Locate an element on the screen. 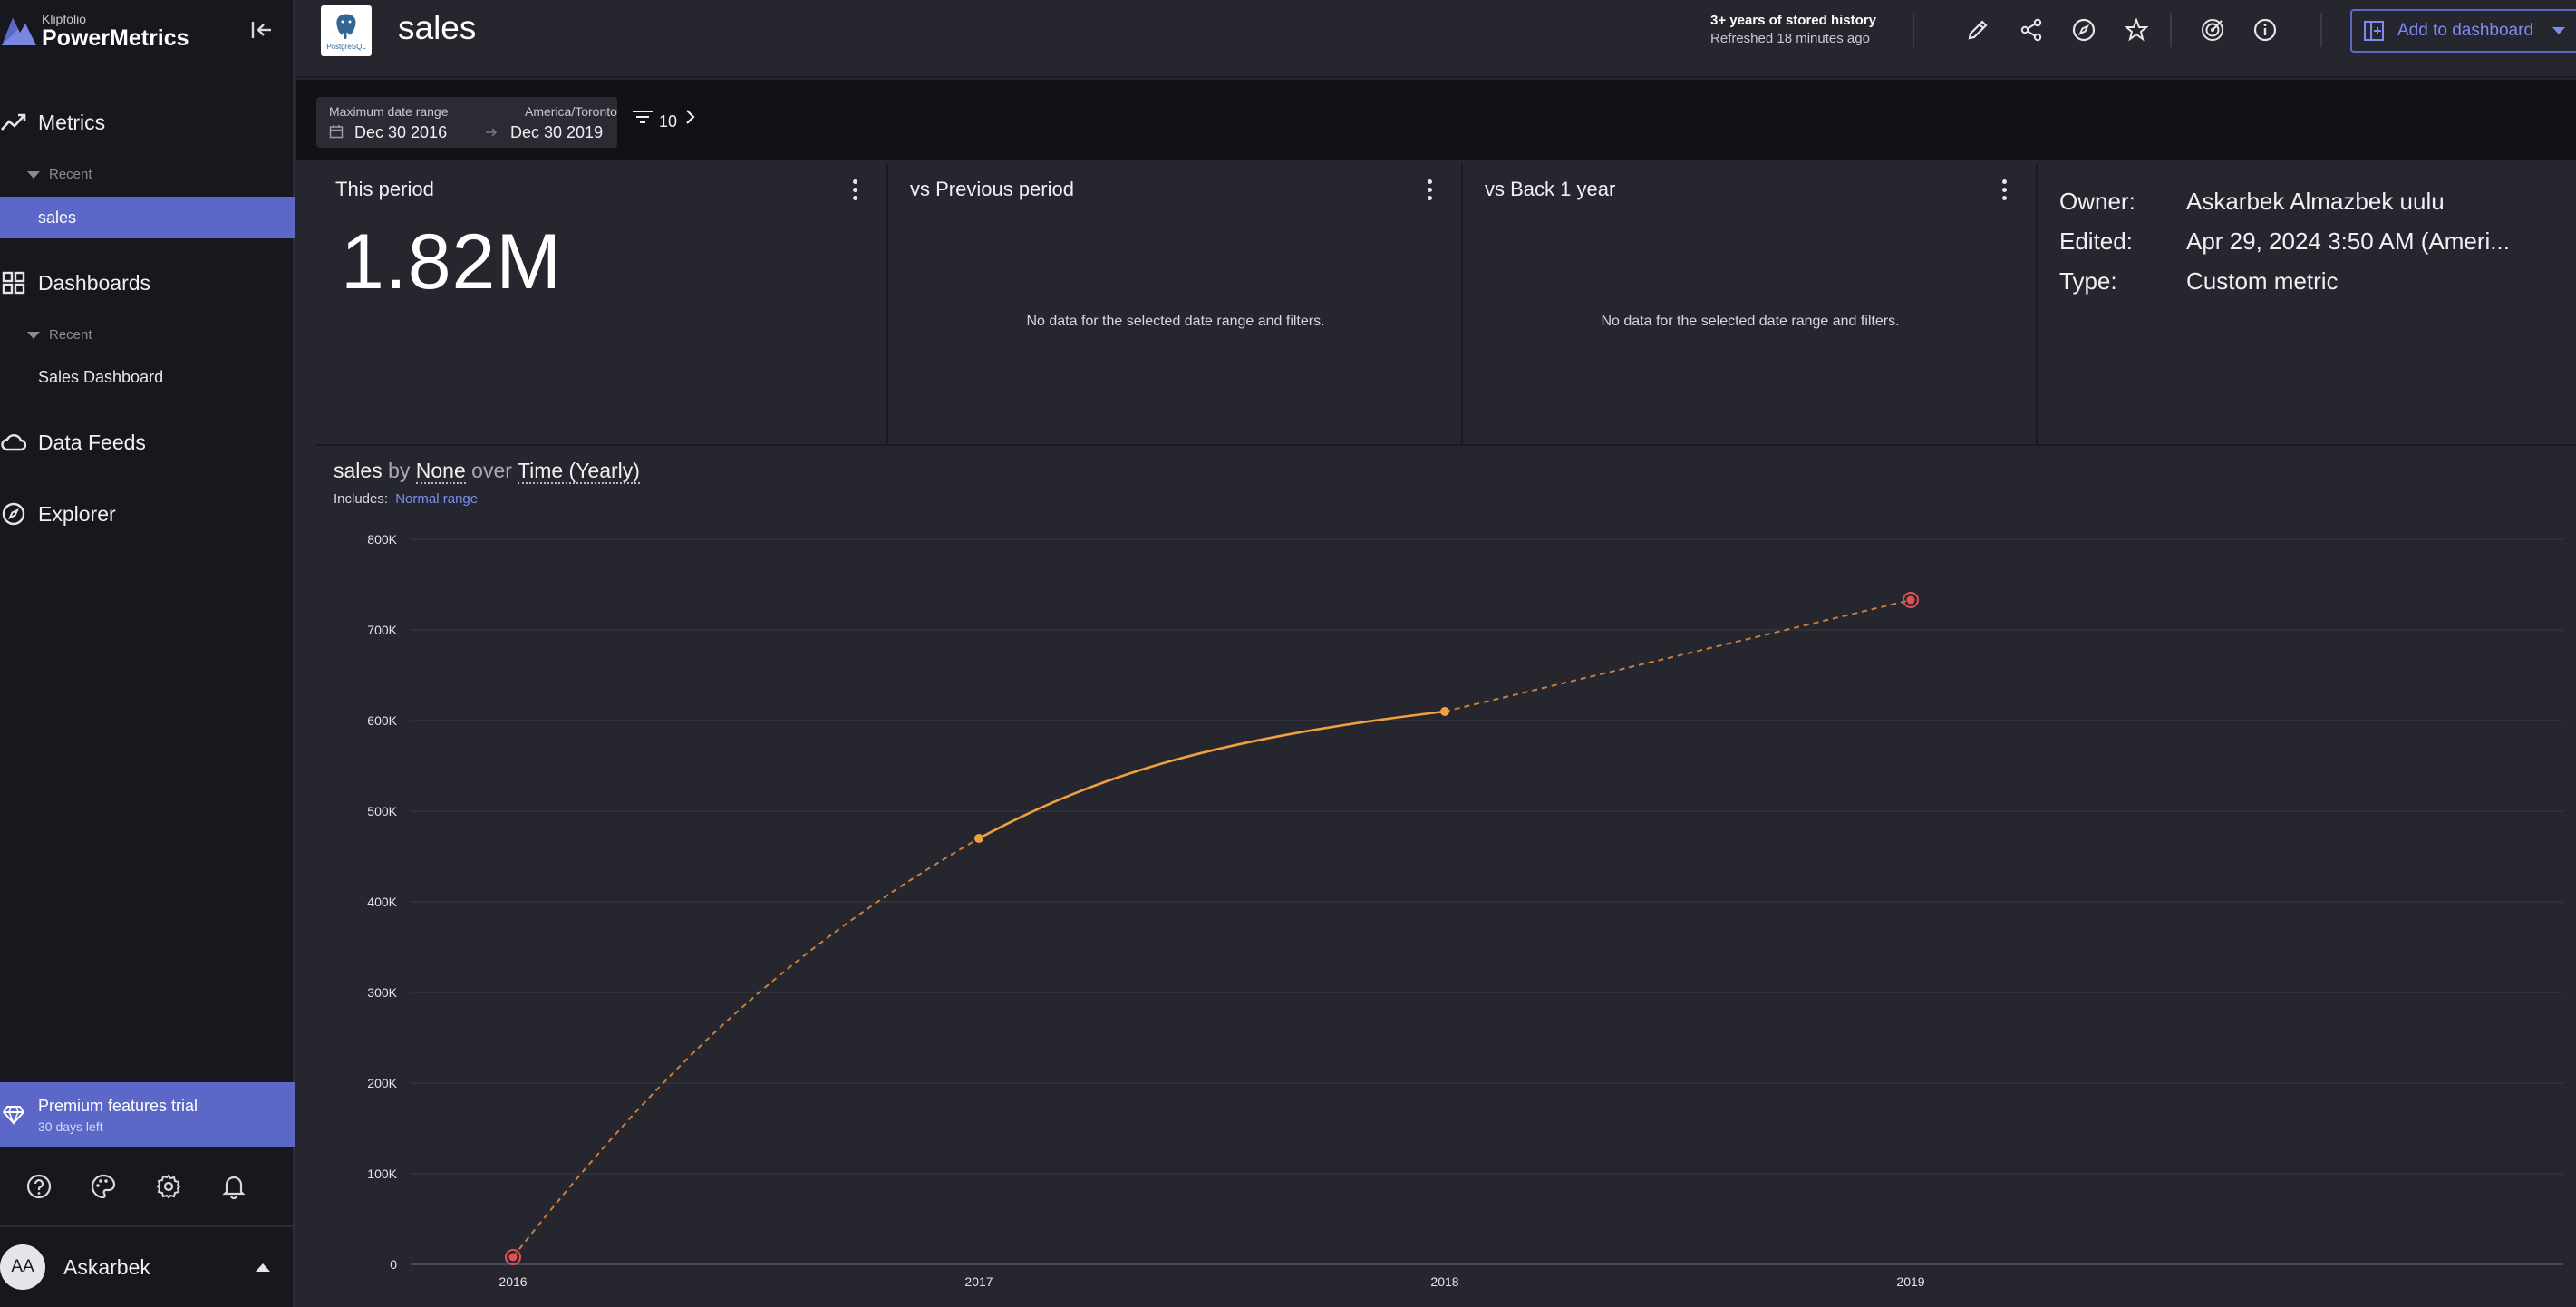 The width and height of the screenshot is (2576, 1307). type-key: Type: is located at coordinates (2088, 280).